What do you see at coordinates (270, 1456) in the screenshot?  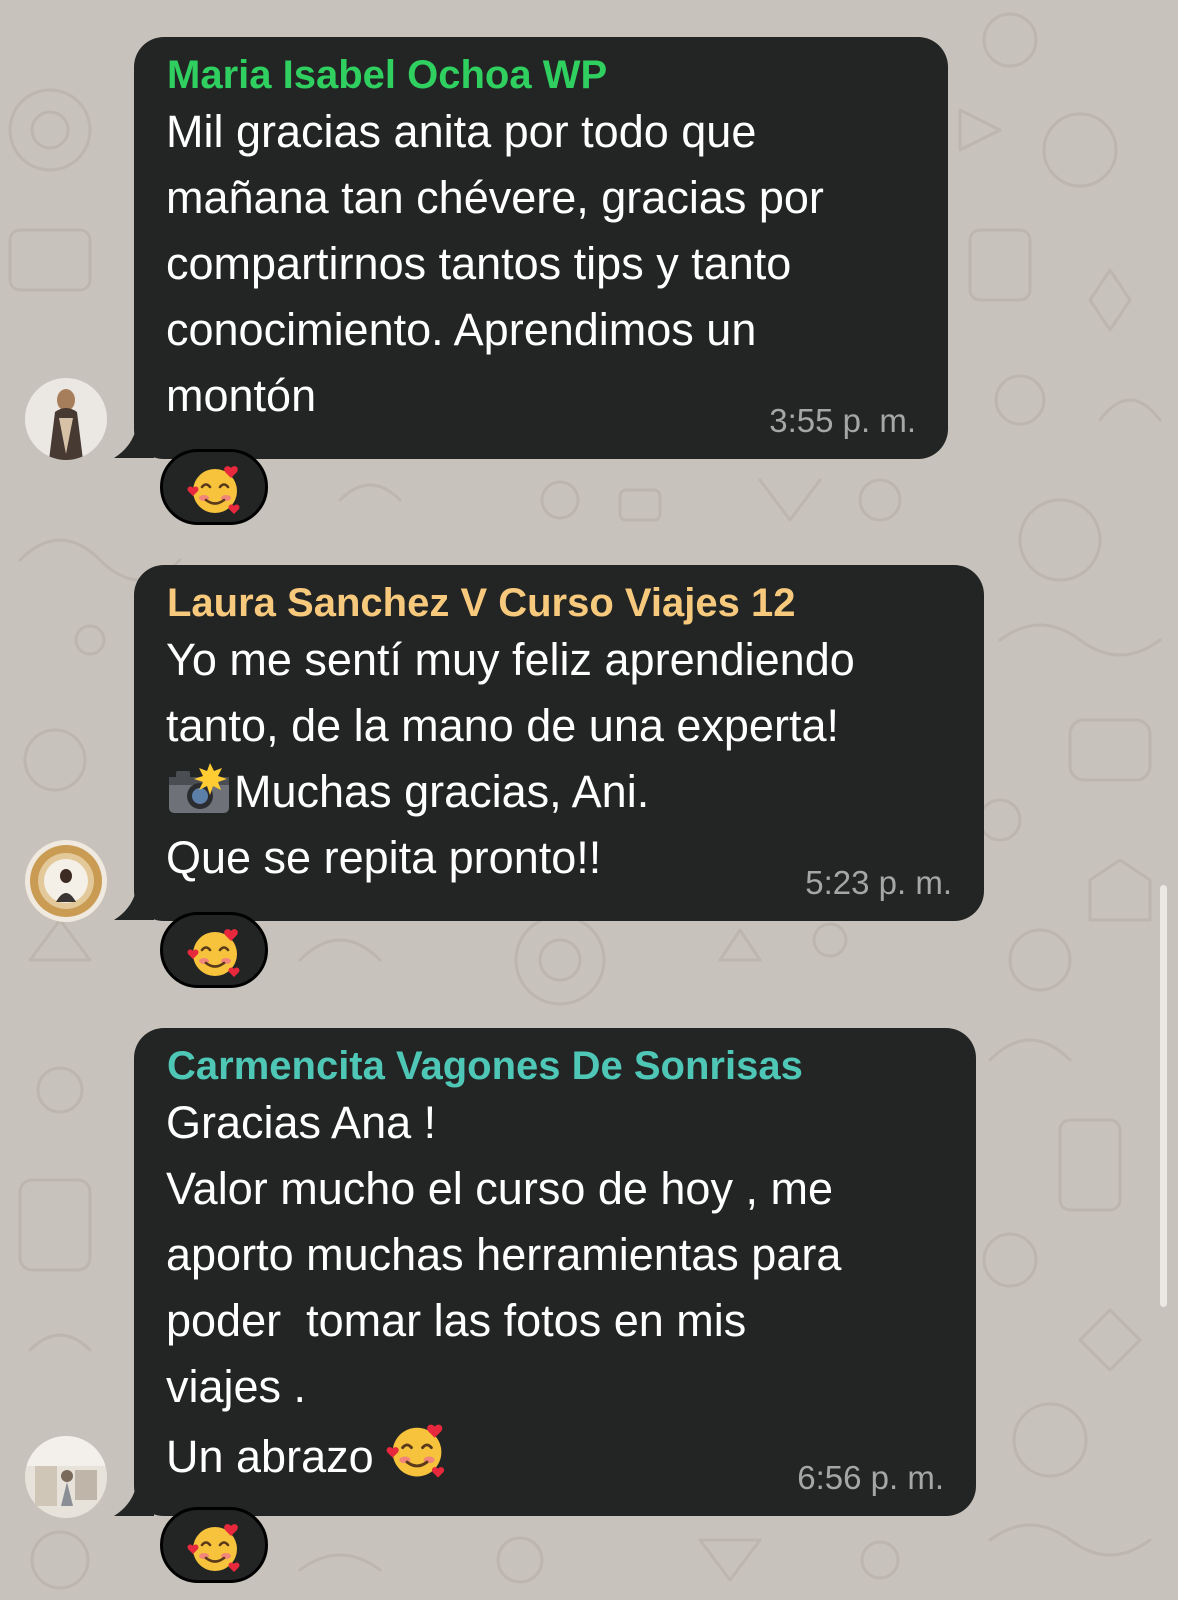 I see `message-line-text: Un abrazo` at bounding box center [270, 1456].